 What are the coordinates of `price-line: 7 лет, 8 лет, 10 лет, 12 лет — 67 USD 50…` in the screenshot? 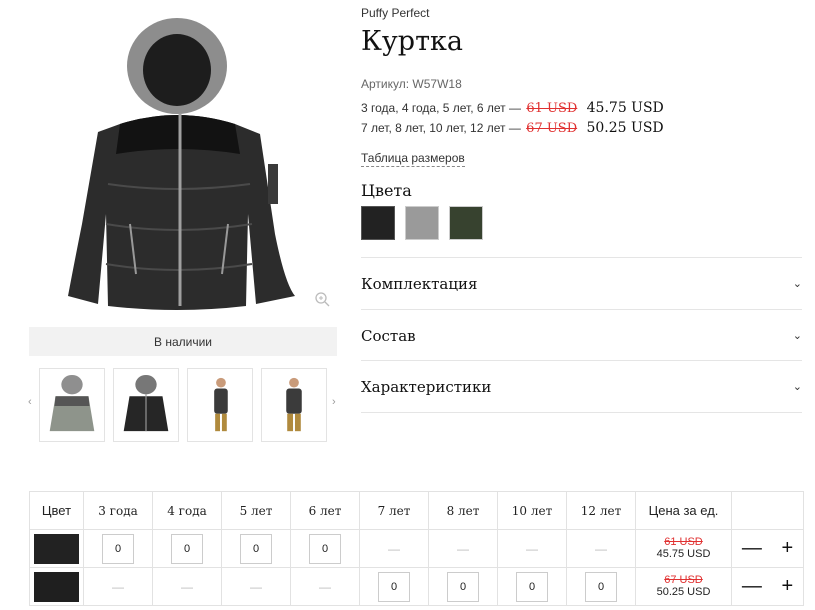 It's located at (512, 128).